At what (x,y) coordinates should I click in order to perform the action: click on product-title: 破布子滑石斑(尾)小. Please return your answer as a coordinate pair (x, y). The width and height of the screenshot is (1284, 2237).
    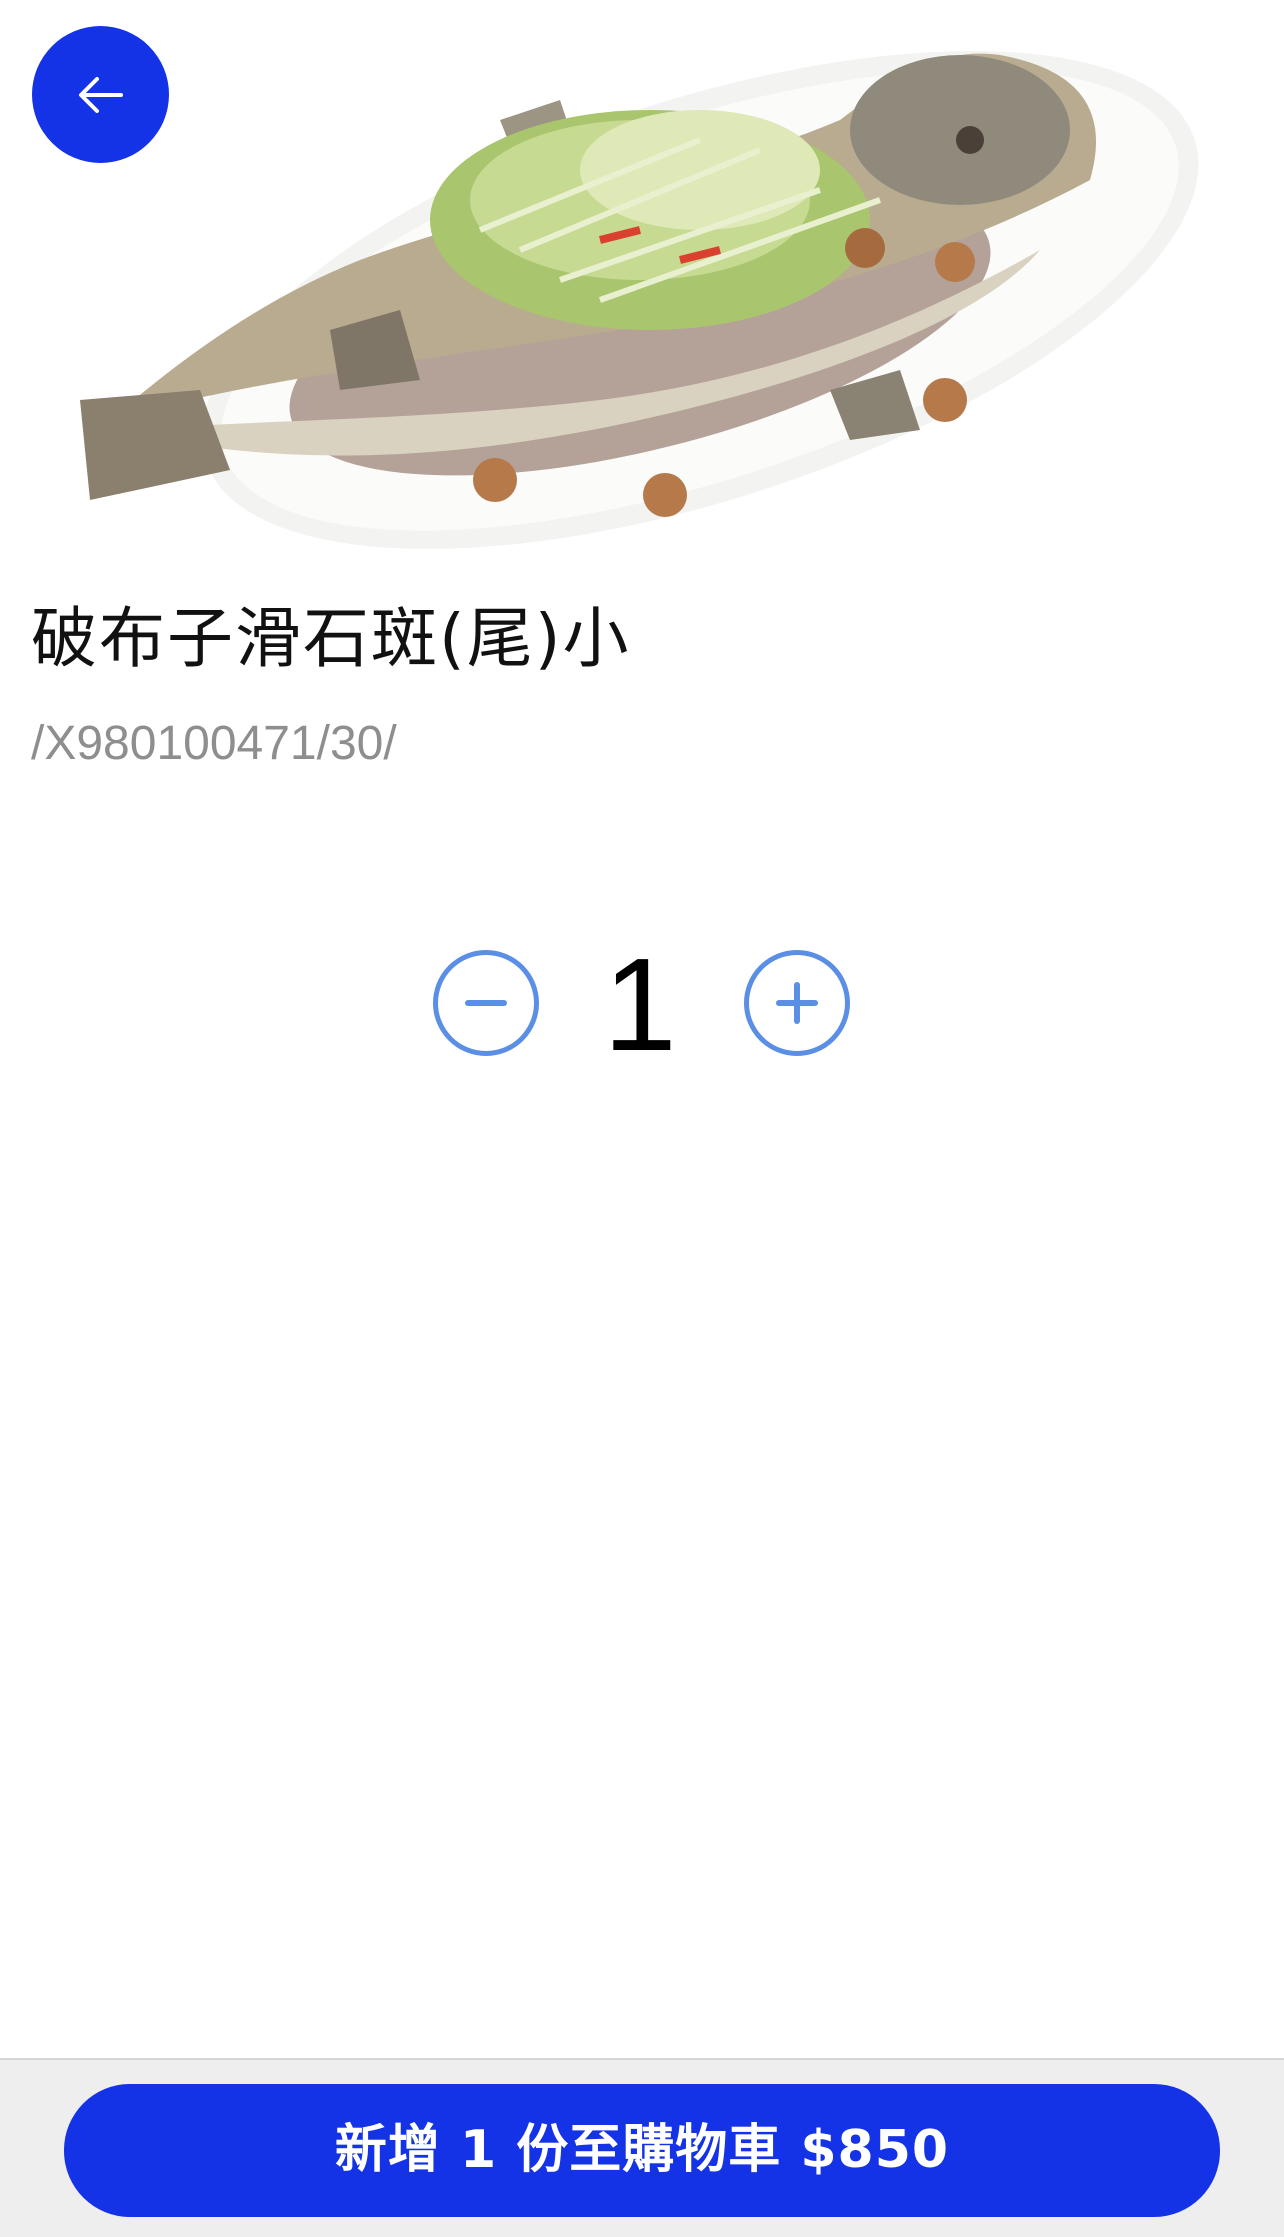
    Looking at the image, I should click on (331, 638).